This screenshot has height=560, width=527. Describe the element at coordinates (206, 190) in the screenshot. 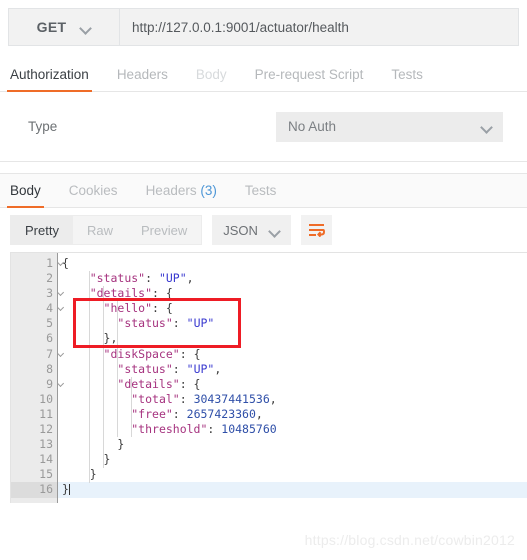

I see `response-tab-count: (3)` at that location.